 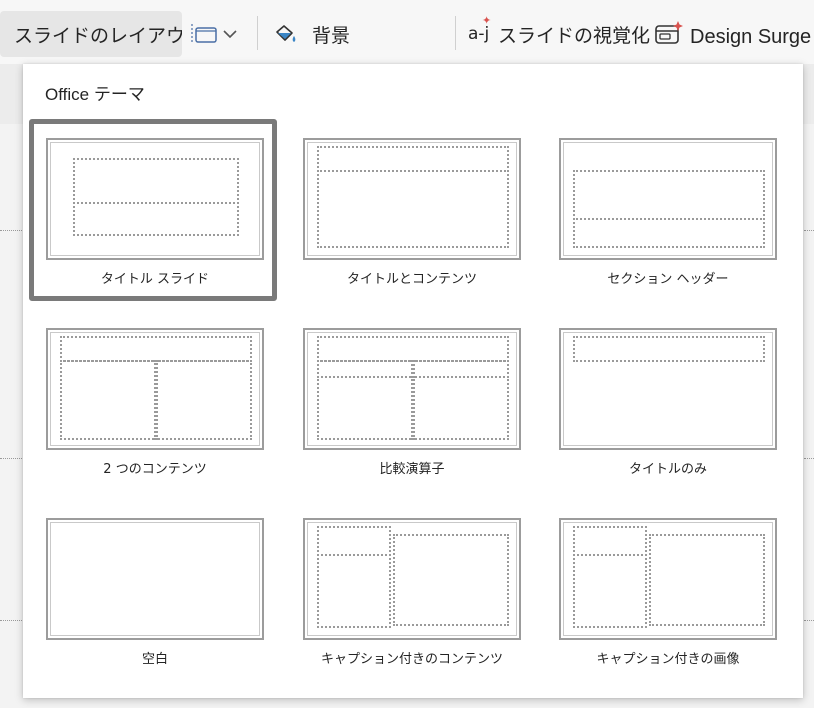 I want to click on background-label: 背景, so click(x=331, y=35).